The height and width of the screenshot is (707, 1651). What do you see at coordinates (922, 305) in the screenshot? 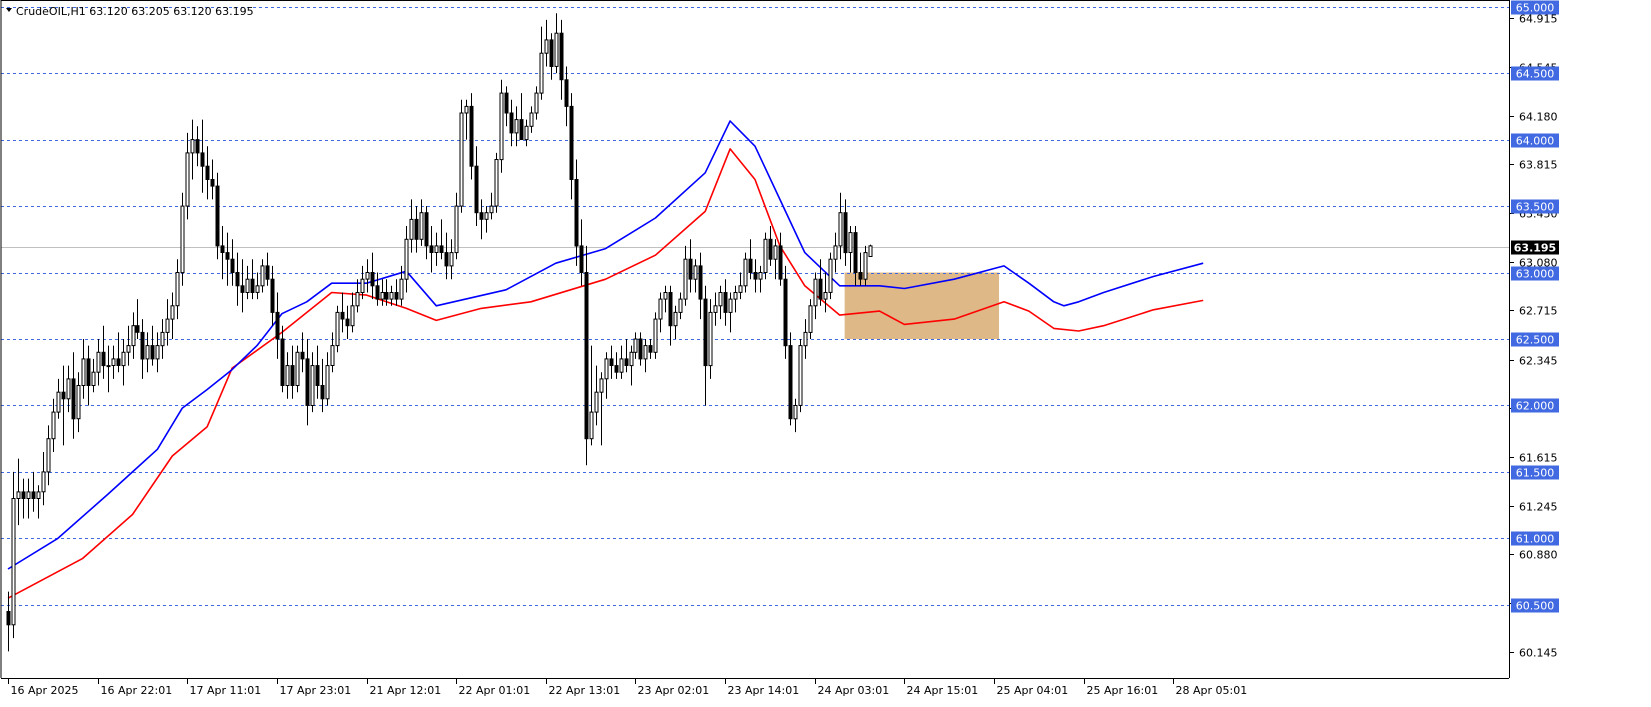
I see `support-zone` at bounding box center [922, 305].